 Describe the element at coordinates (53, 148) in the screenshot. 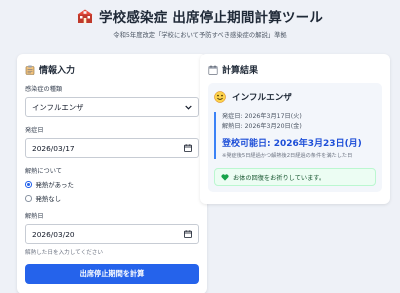

I see `onset-date-value: 2026/03/17` at that location.